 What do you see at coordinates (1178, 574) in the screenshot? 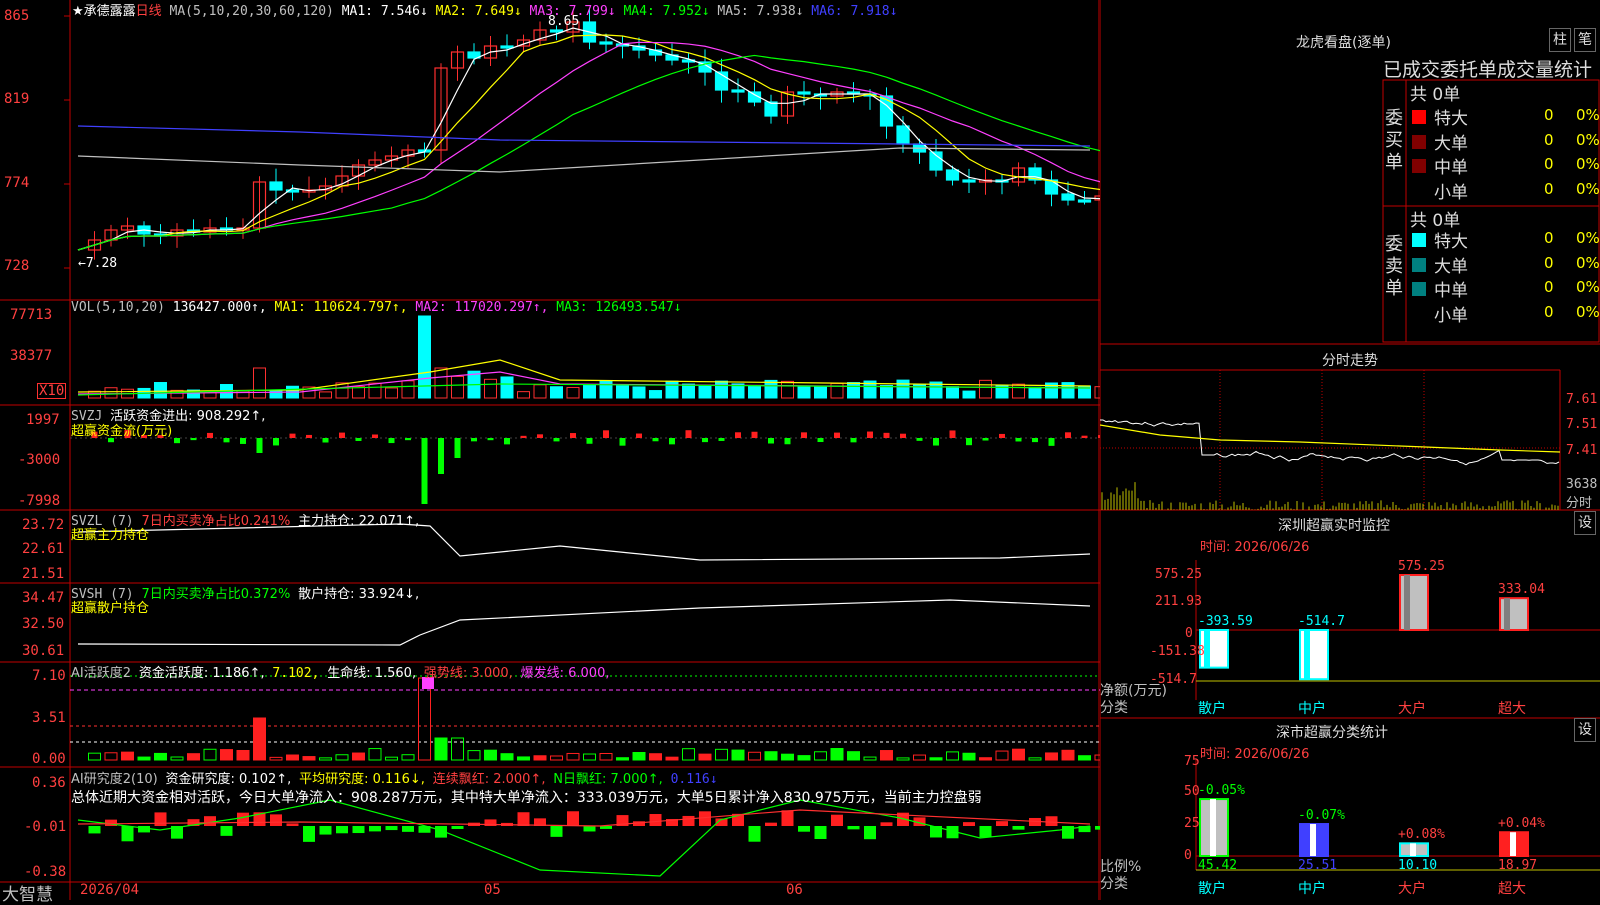
I see `sz-axis-tick: 575.25` at bounding box center [1178, 574].